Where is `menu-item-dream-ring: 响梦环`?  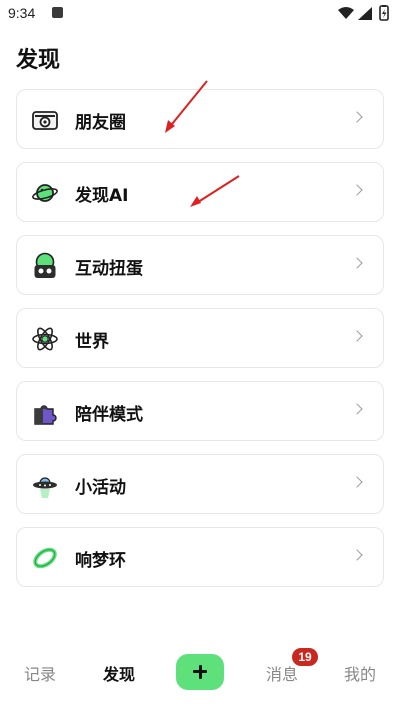
menu-item-dream-ring: 响梦环 is located at coordinates (200, 557).